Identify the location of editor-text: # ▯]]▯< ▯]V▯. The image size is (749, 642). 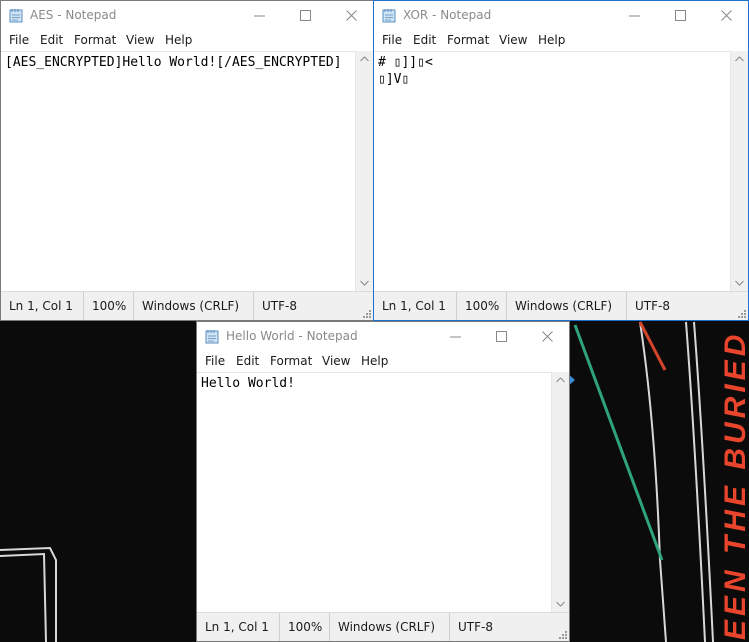
(405, 71).